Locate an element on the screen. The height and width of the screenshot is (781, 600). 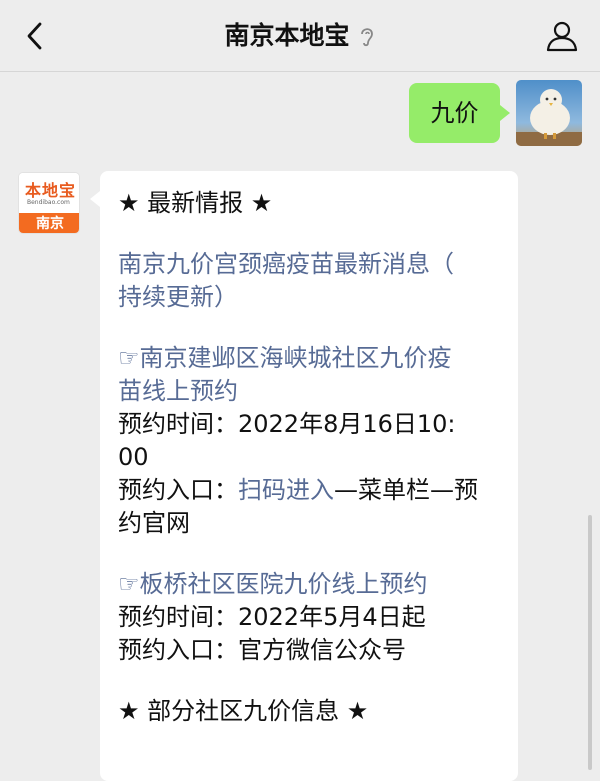
jianye-entry-line: 预约入口：扫码进入—菜单栏—预 is located at coordinates (309, 490).